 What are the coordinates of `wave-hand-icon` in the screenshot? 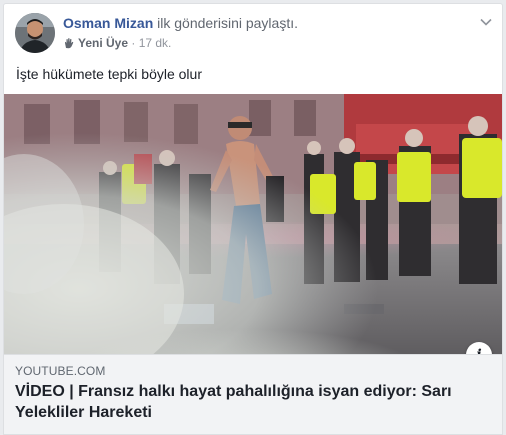 It's located at (69, 43).